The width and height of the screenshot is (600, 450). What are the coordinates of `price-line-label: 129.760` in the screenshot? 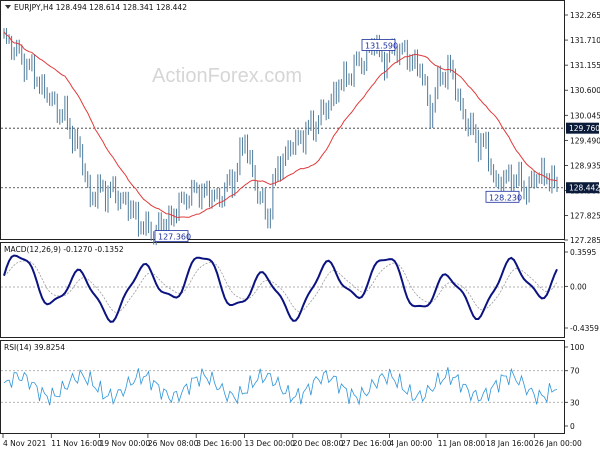 It's located at (583, 128).